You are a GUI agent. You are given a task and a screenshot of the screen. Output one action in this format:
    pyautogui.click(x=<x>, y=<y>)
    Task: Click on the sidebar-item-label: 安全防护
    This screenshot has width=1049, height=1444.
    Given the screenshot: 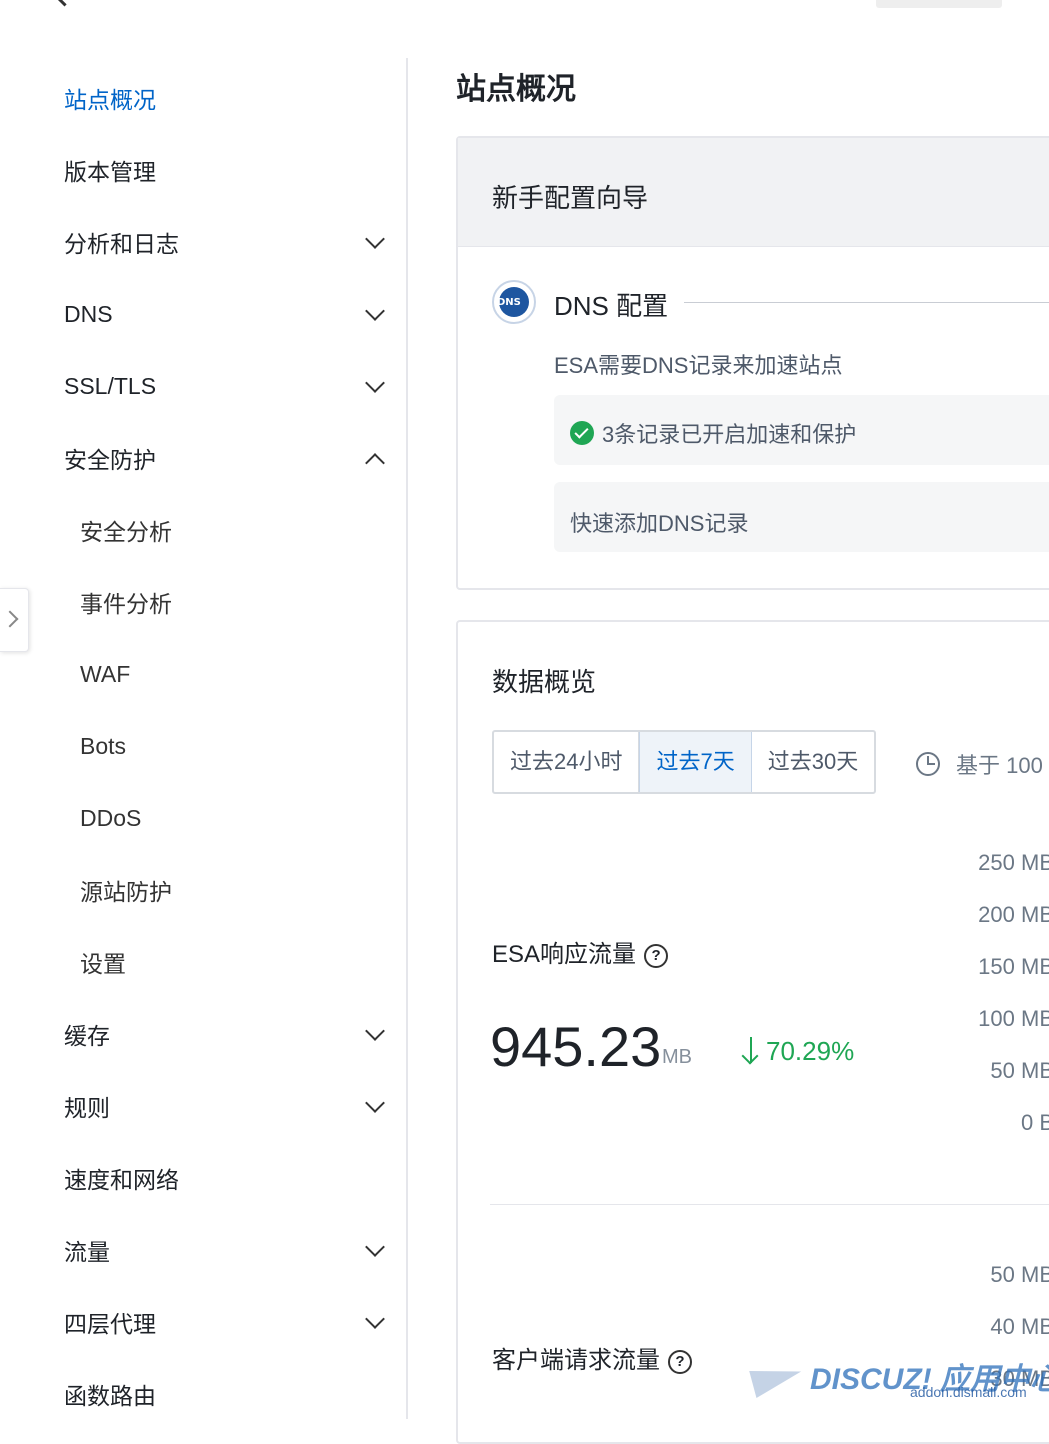 What is the action you would take?
    pyautogui.click(x=110, y=460)
    